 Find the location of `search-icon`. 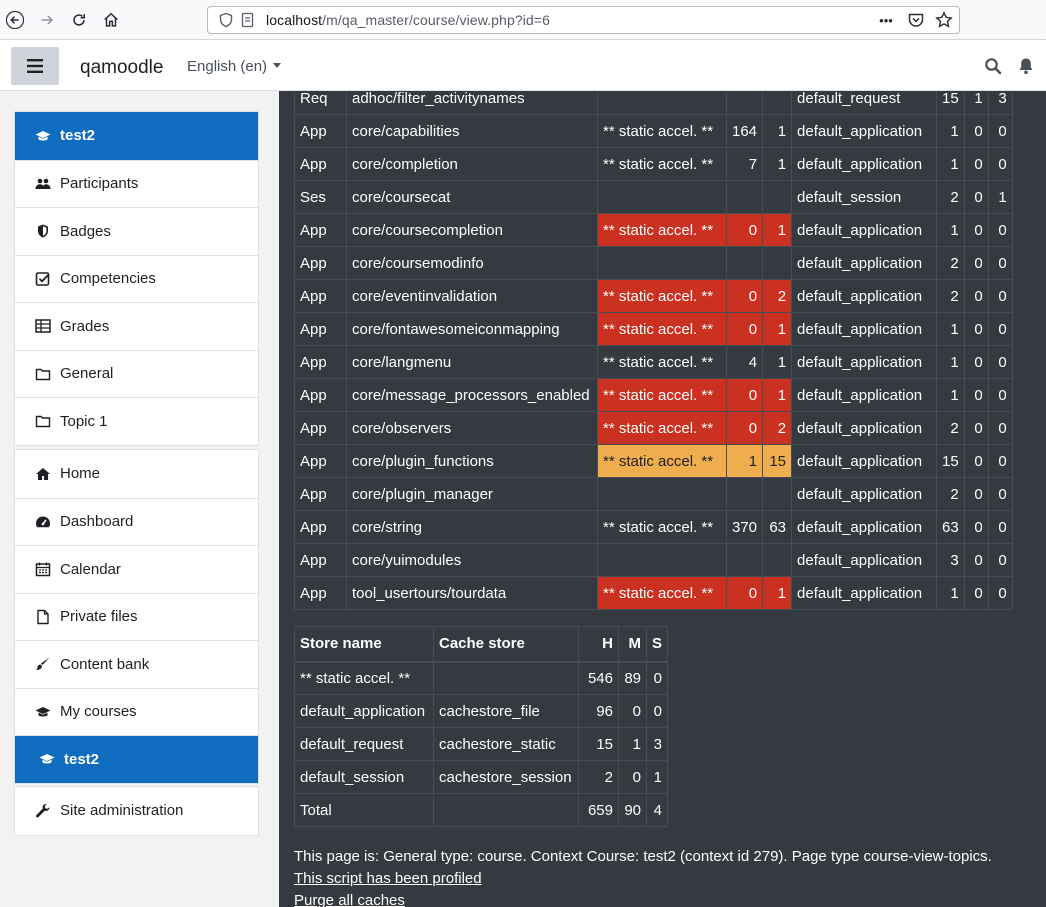

search-icon is located at coordinates (993, 66).